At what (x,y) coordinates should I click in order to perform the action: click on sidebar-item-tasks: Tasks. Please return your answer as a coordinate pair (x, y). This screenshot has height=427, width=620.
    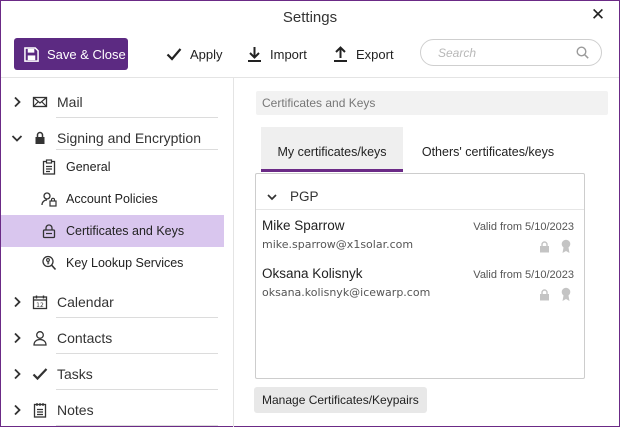
    Looking at the image, I should click on (112, 374).